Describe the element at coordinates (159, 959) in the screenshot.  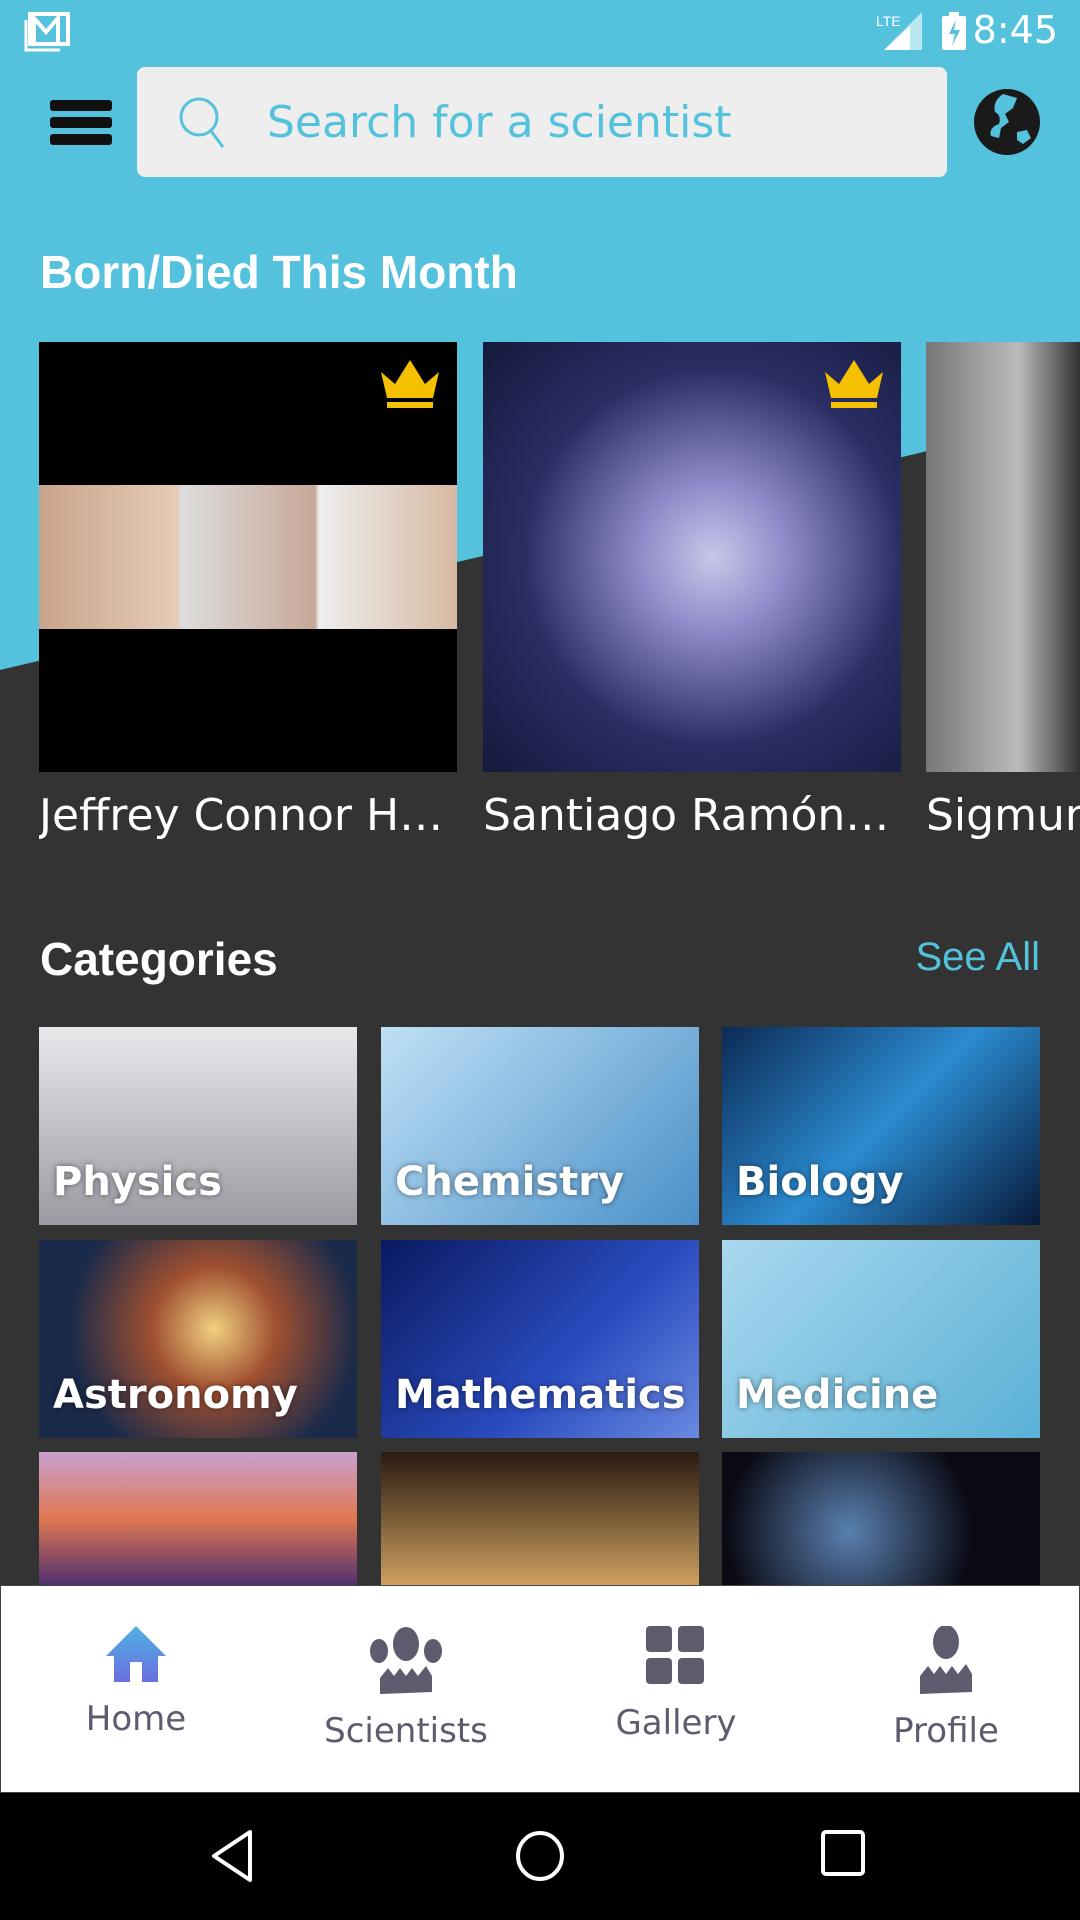
I see `categories-title: Categories` at that location.